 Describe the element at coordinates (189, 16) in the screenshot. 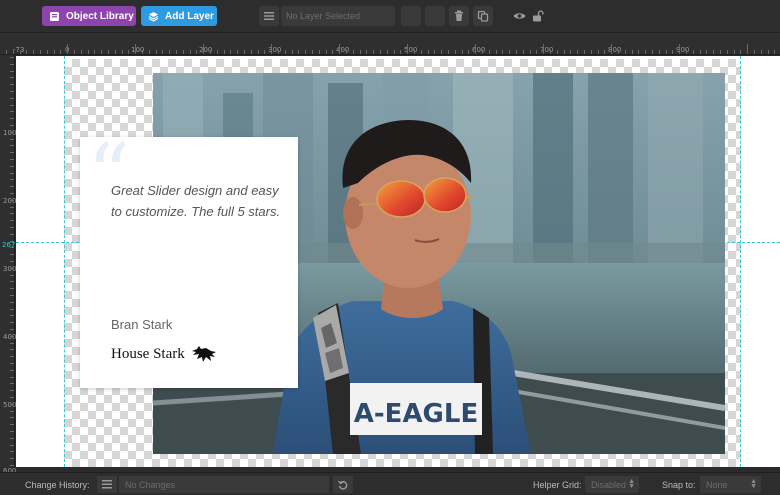

I see `add-layer-label: Add Layer` at that location.